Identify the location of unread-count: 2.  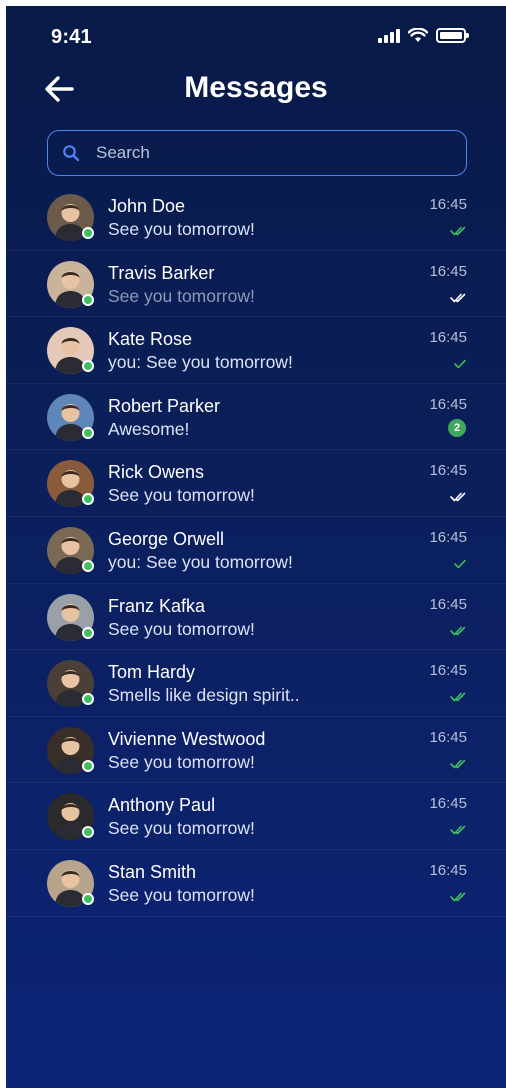
(457, 427).